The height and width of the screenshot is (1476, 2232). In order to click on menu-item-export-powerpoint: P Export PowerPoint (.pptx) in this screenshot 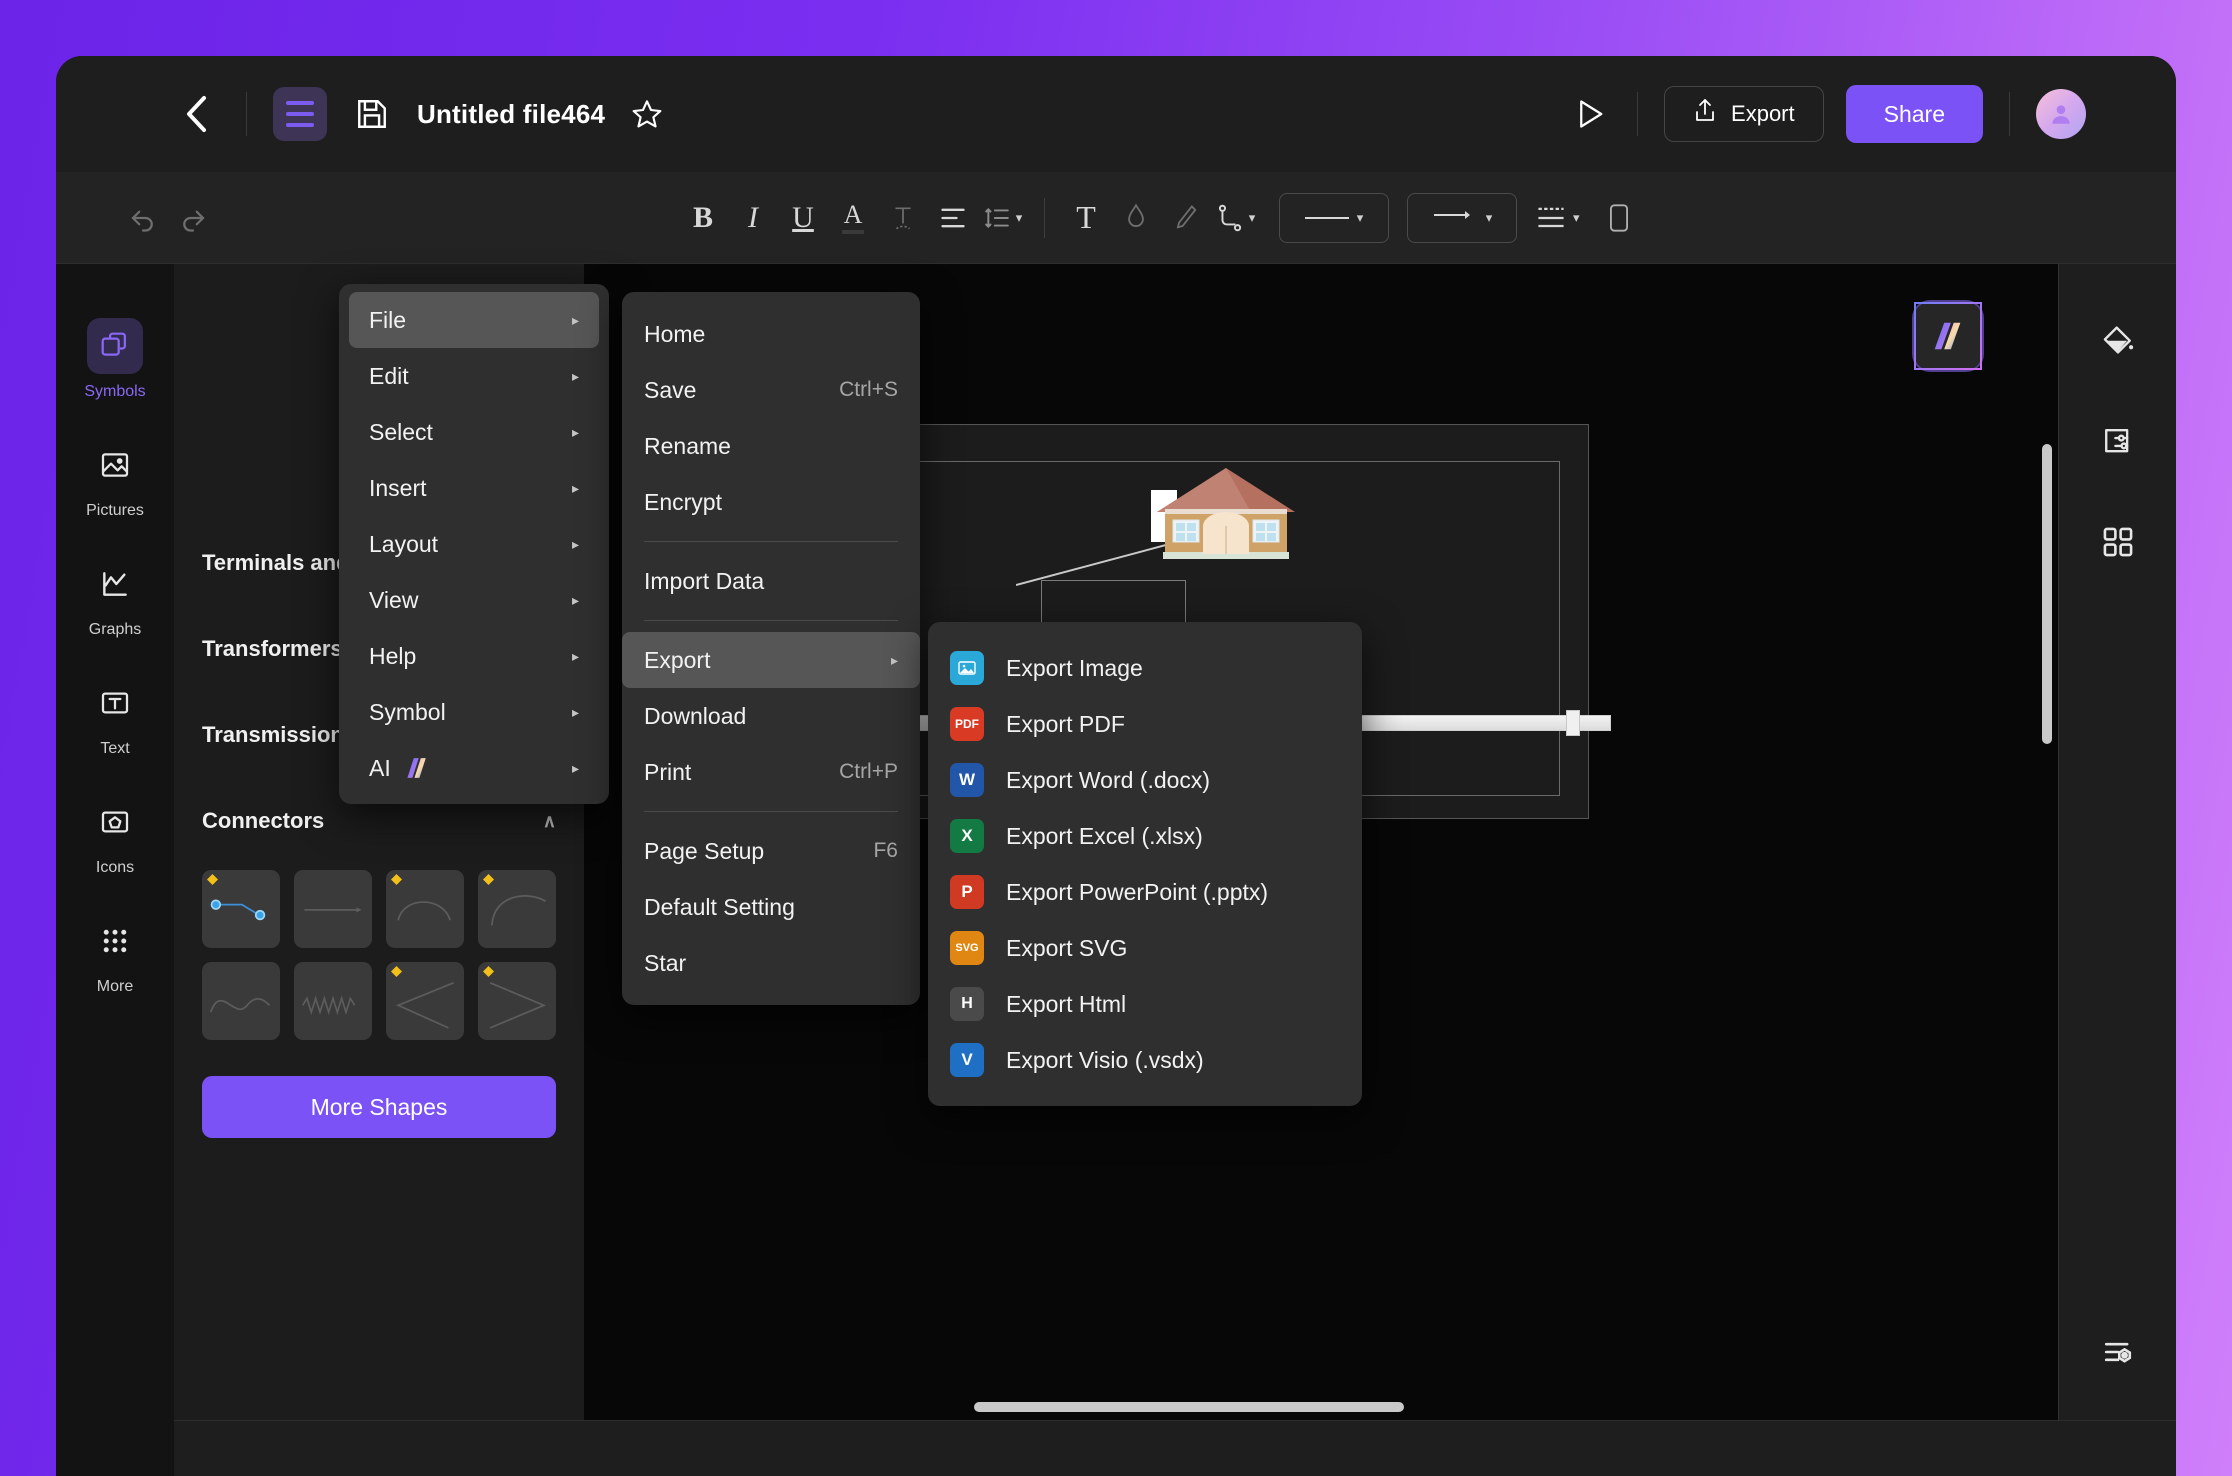, I will do `click(1145, 892)`.